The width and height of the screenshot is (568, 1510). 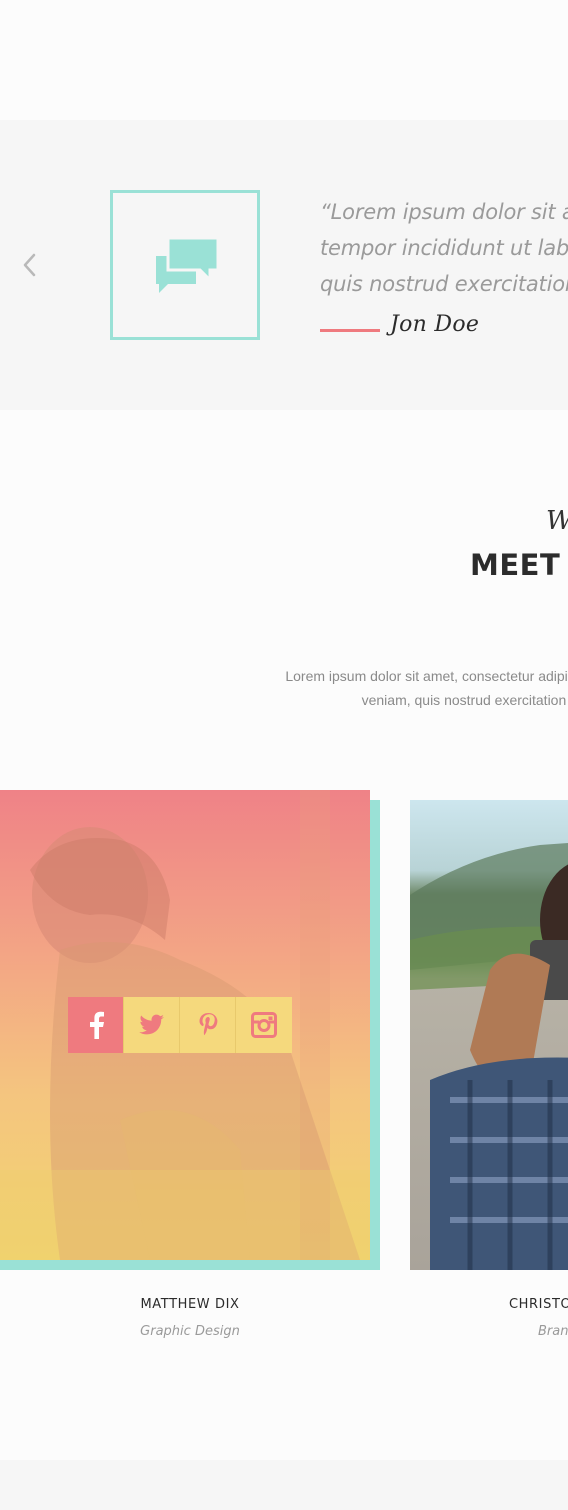 I want to click on twitter-icon, so click(x=151, y=1024).